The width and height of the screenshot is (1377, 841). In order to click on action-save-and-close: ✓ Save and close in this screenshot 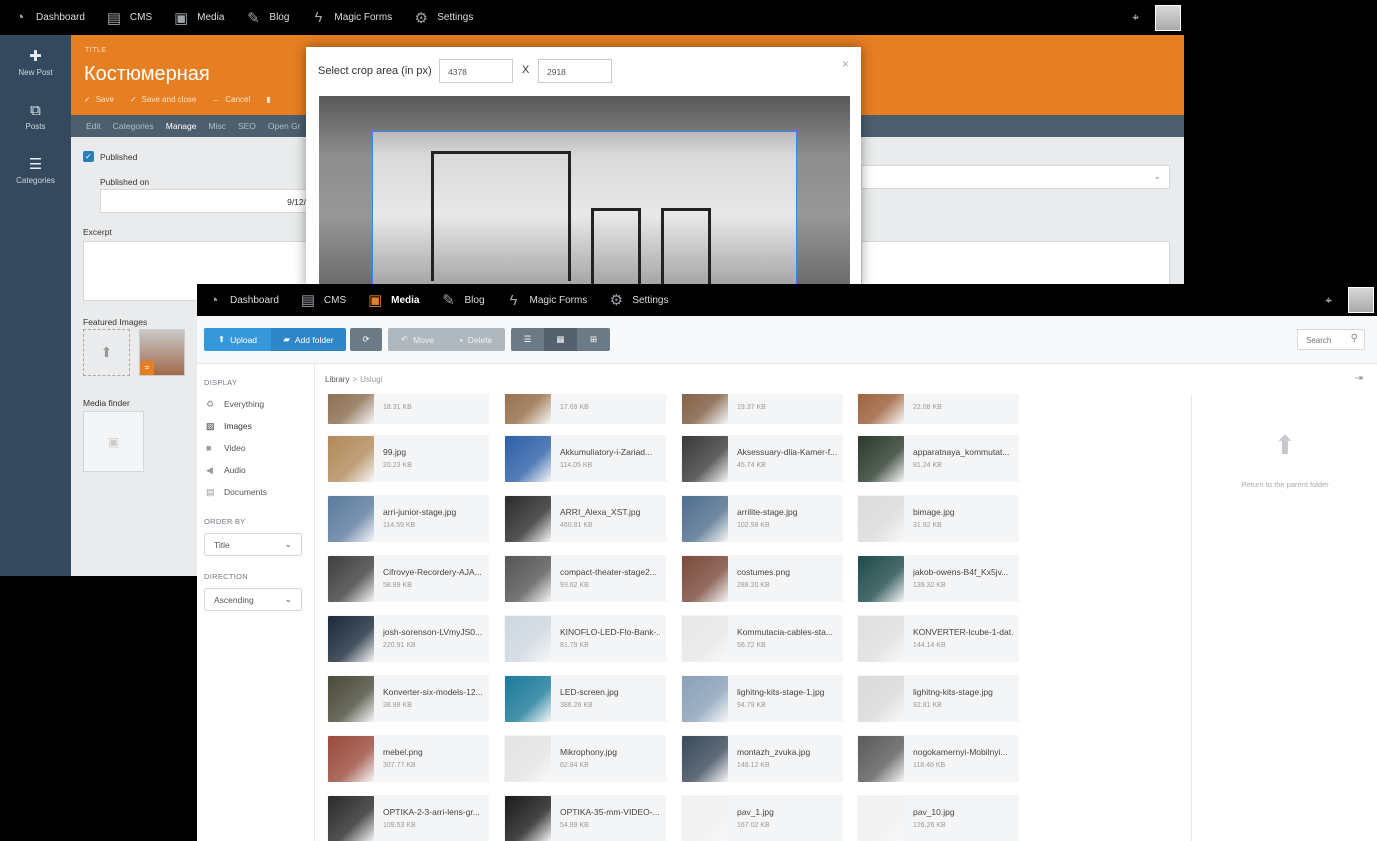, I will do `click(163, 99)`.